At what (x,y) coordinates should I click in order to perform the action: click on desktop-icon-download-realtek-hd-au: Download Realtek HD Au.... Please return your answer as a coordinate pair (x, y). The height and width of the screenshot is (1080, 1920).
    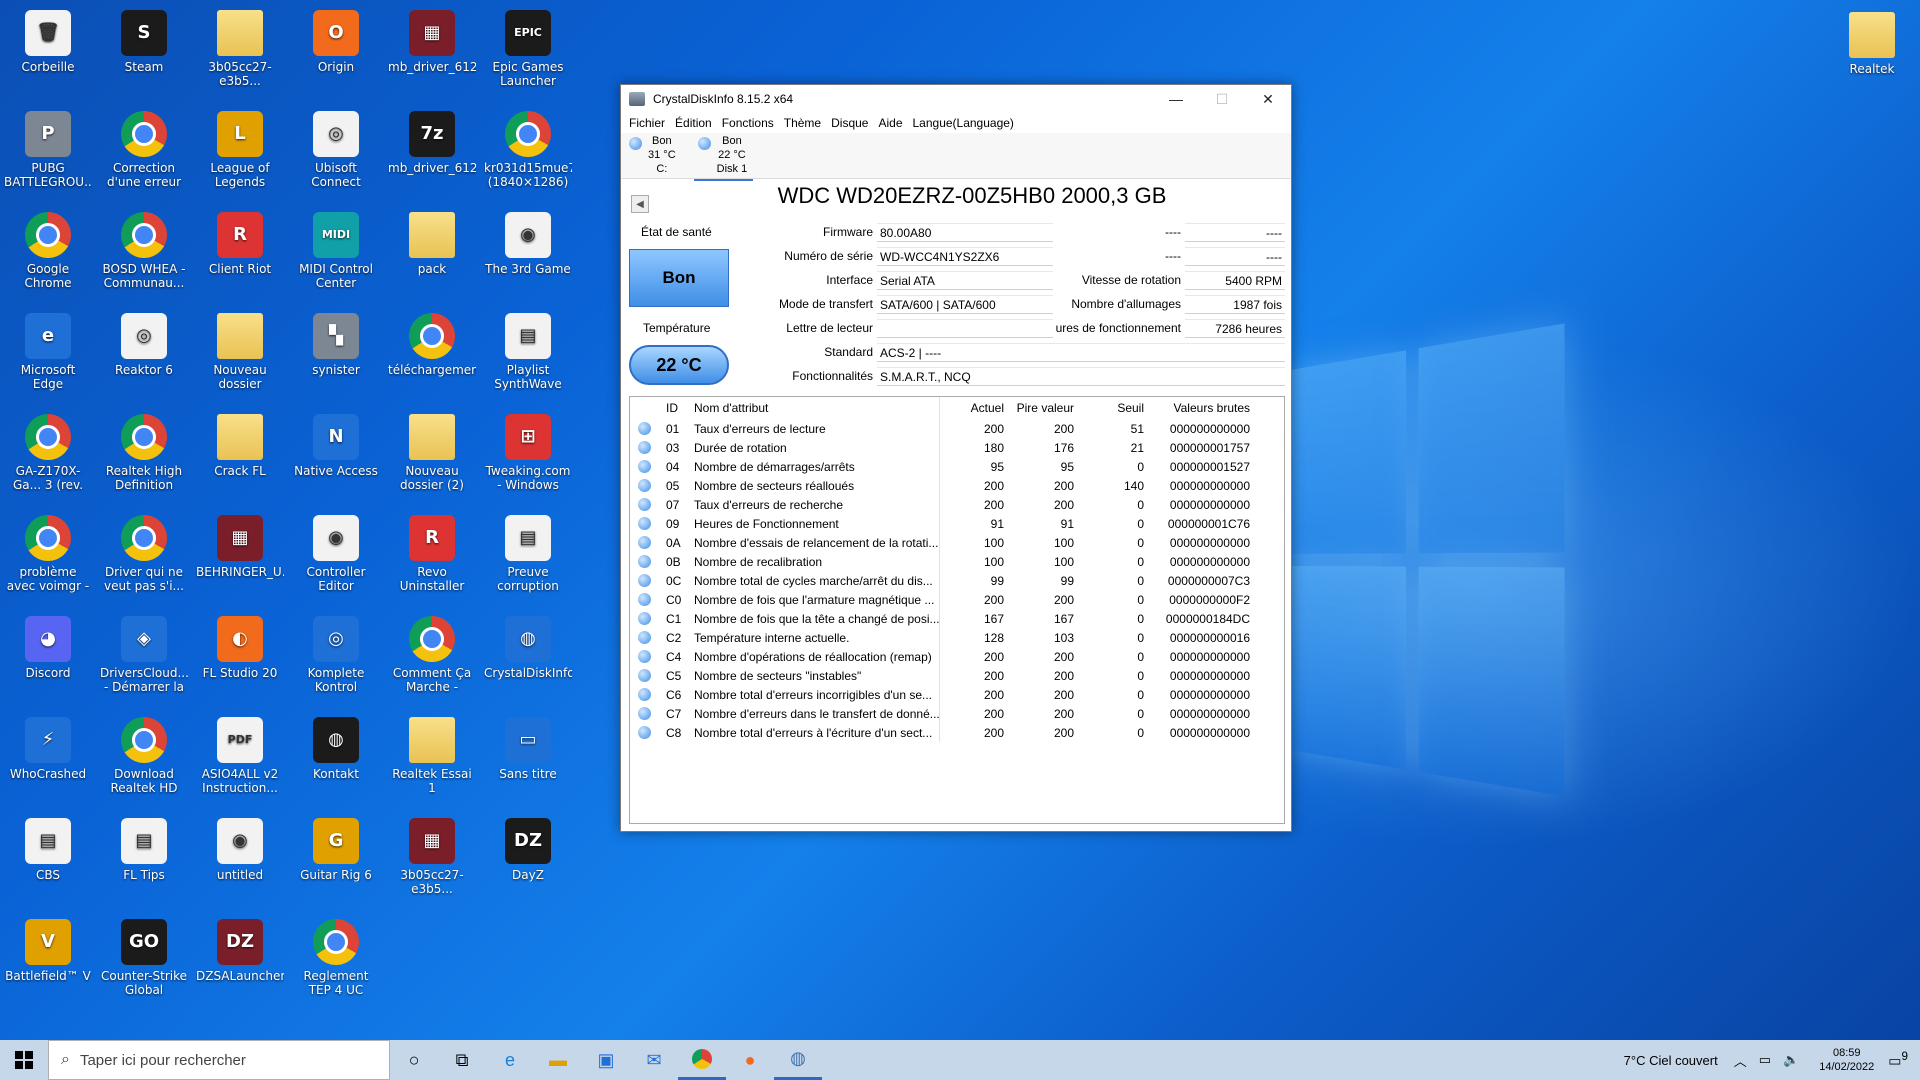
    Looking at the image, I should click on (144, 753).